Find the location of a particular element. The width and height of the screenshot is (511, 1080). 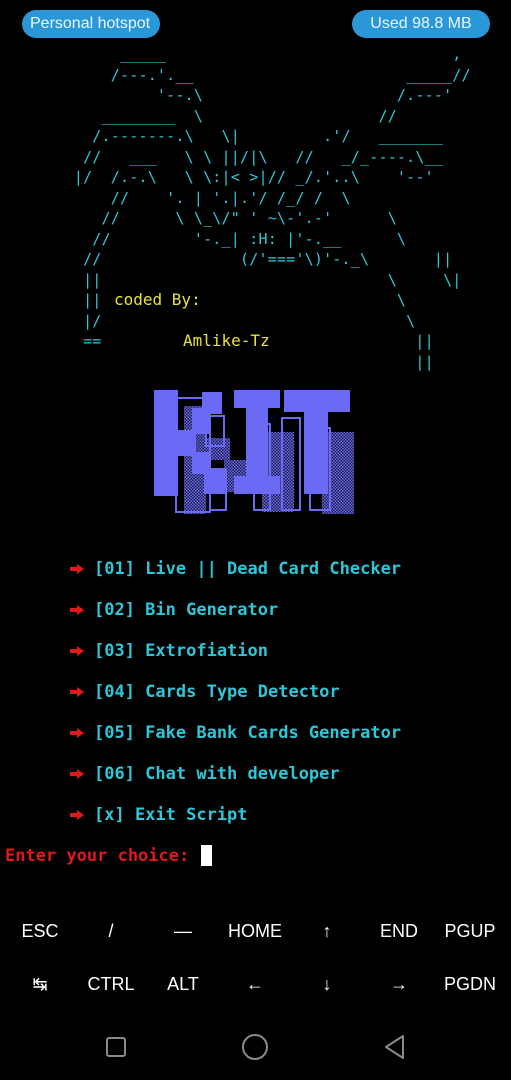

menu-item-bin-generator: [02] Bin Generator is located at coordinates (174, 610).